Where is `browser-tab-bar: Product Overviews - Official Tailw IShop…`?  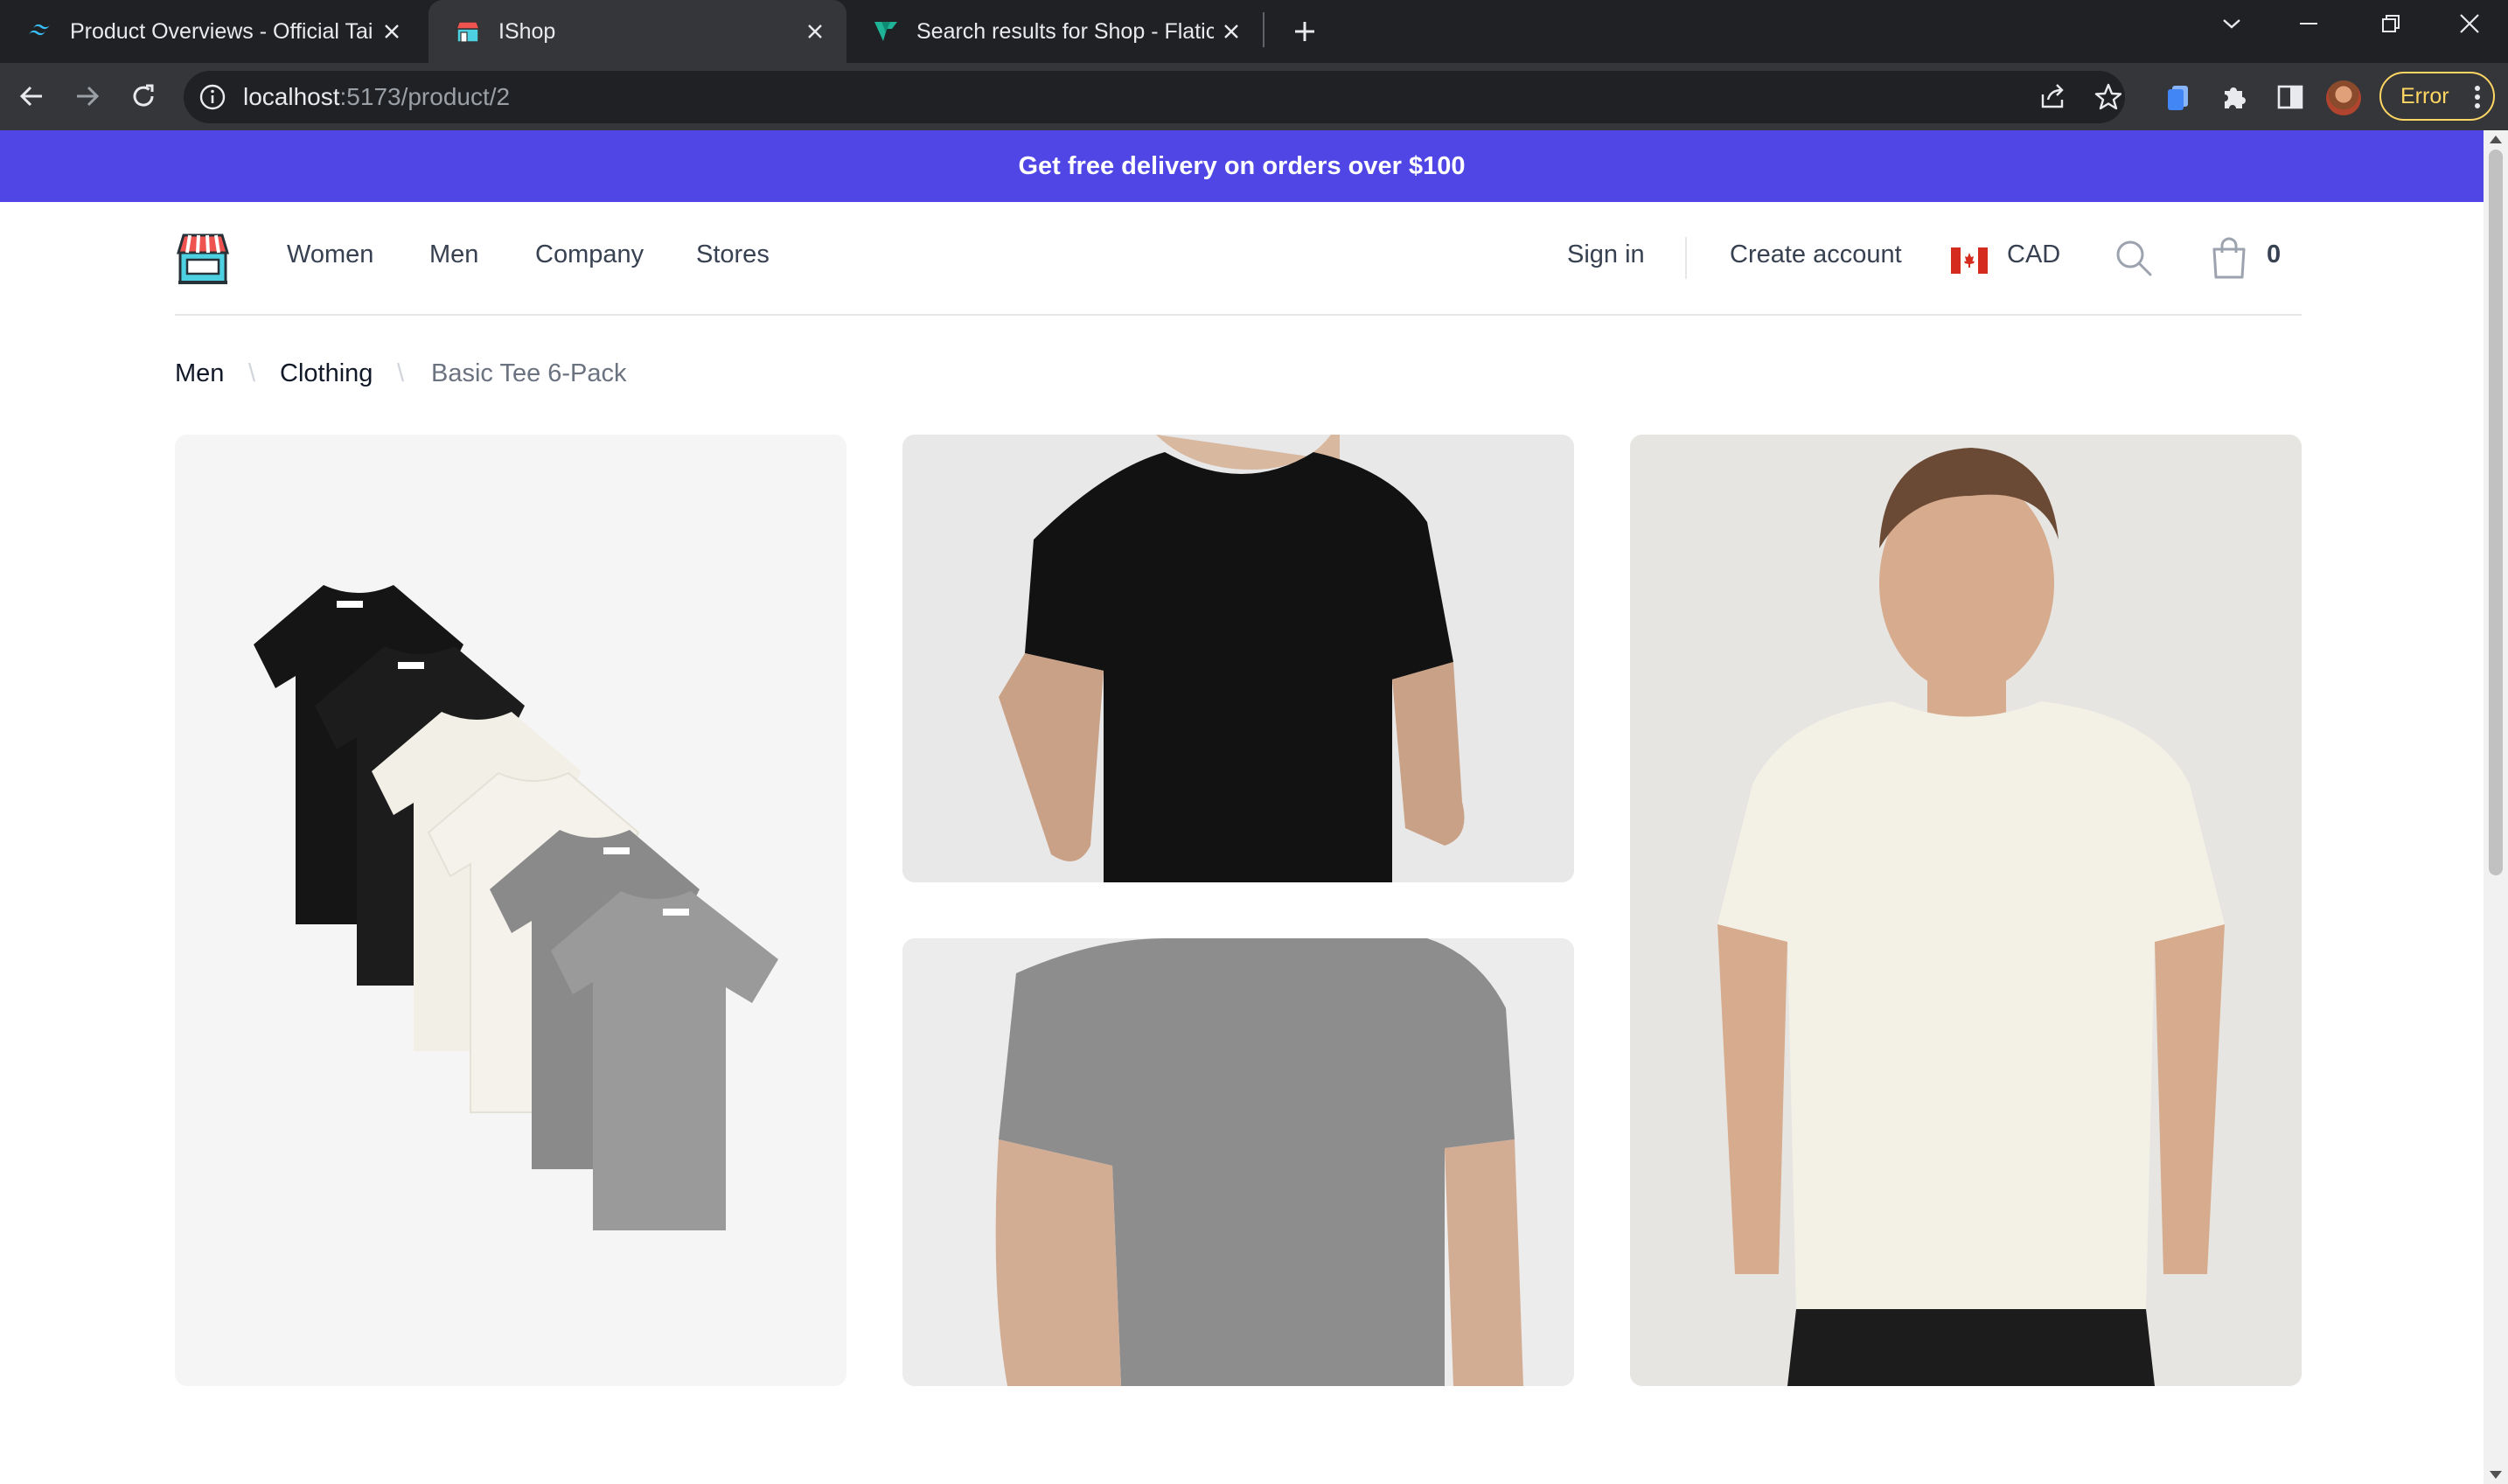
browser-tab-bar: Product Overviews - Official Tailw IShop… is located at coordinates (1254, 32).